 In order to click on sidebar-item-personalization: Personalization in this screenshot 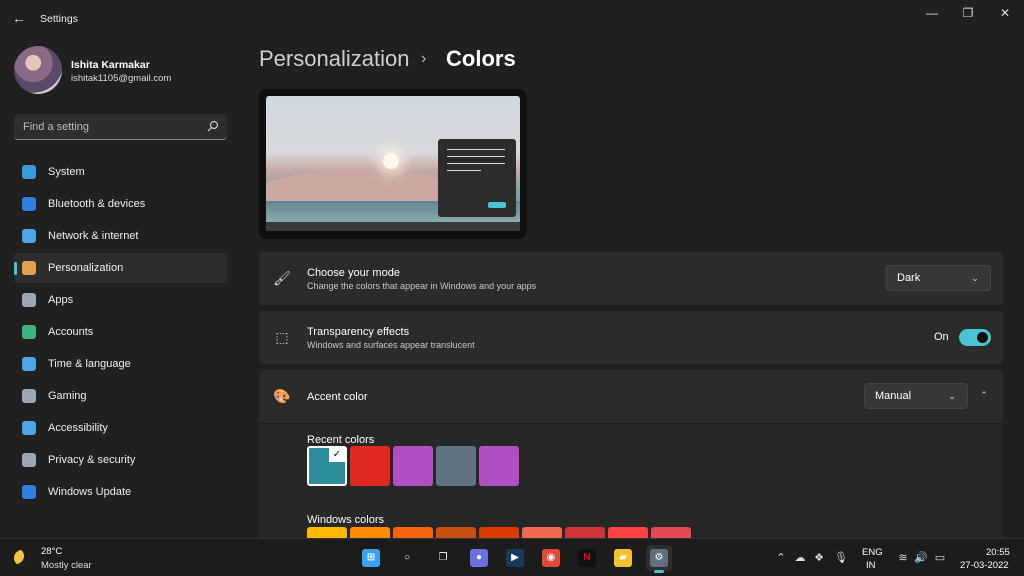, I will do `click(120, 268)`.